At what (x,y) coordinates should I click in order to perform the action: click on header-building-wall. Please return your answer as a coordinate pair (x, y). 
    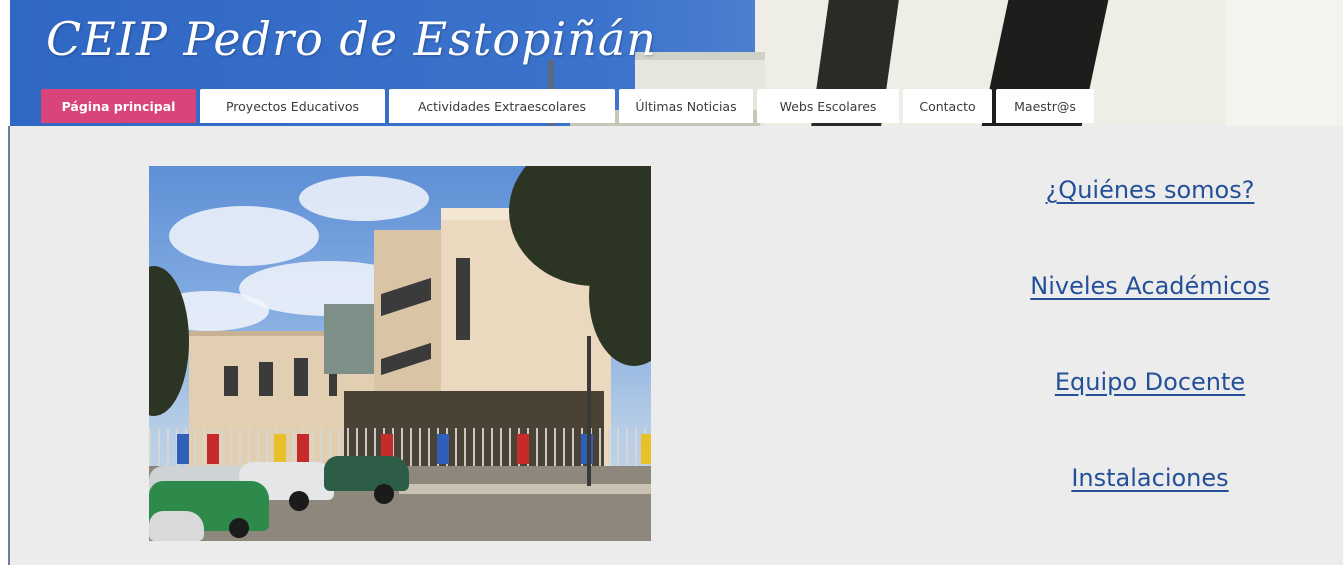
    Looking at the image, I should click on (1284, 63).